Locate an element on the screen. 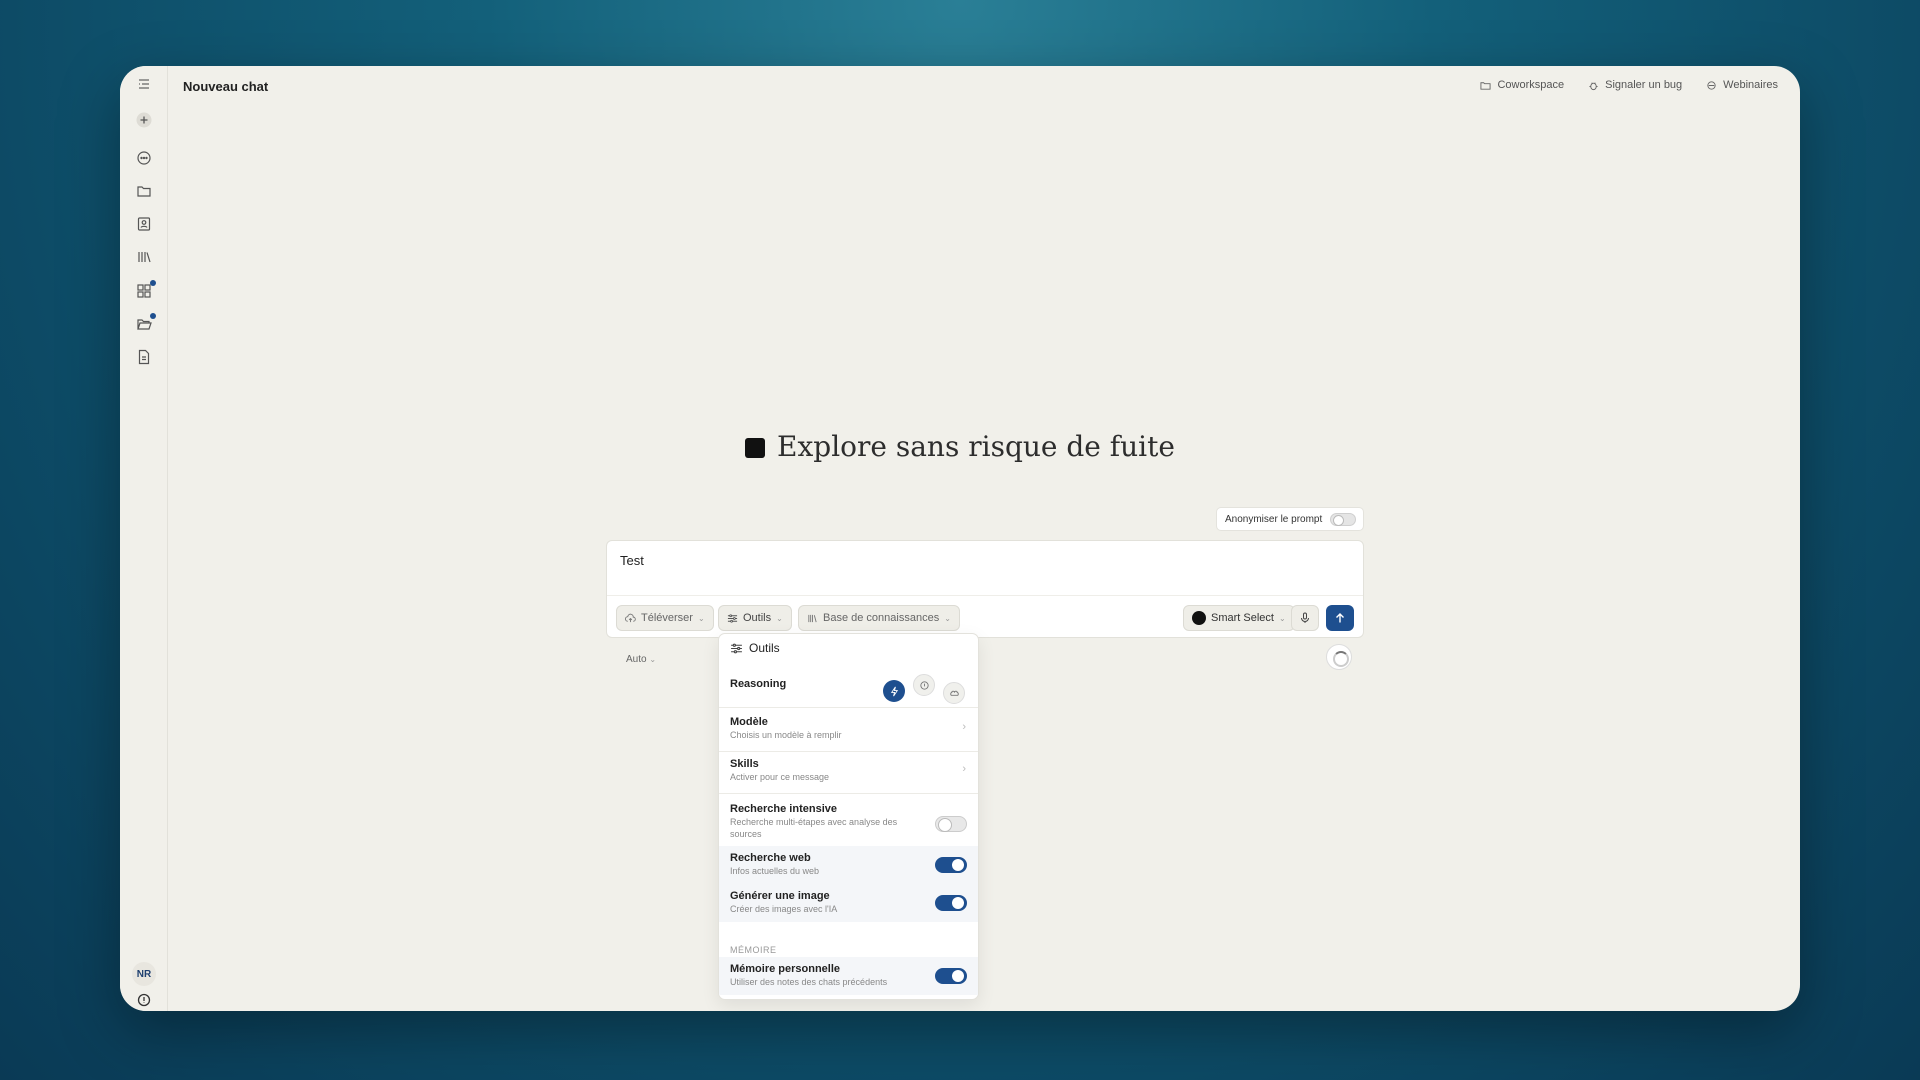  document-icon is located at coordinates (144, 357).